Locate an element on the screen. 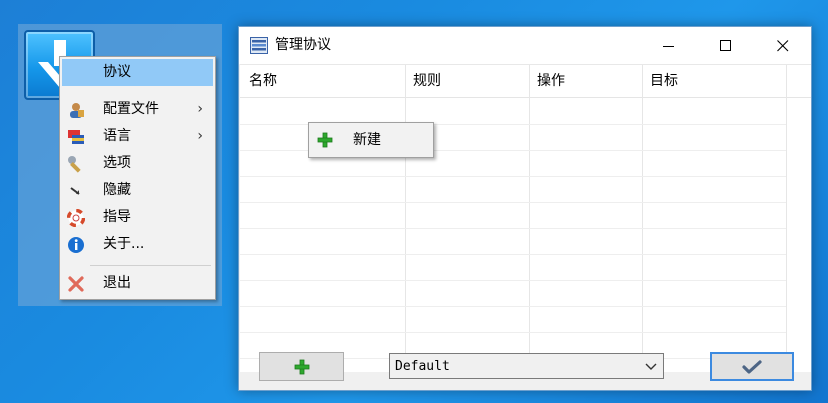 Image resolution: width=828 pixels, height=403 pixels. menu-item-new-label: 新建 is located at coordinates (367, 140).